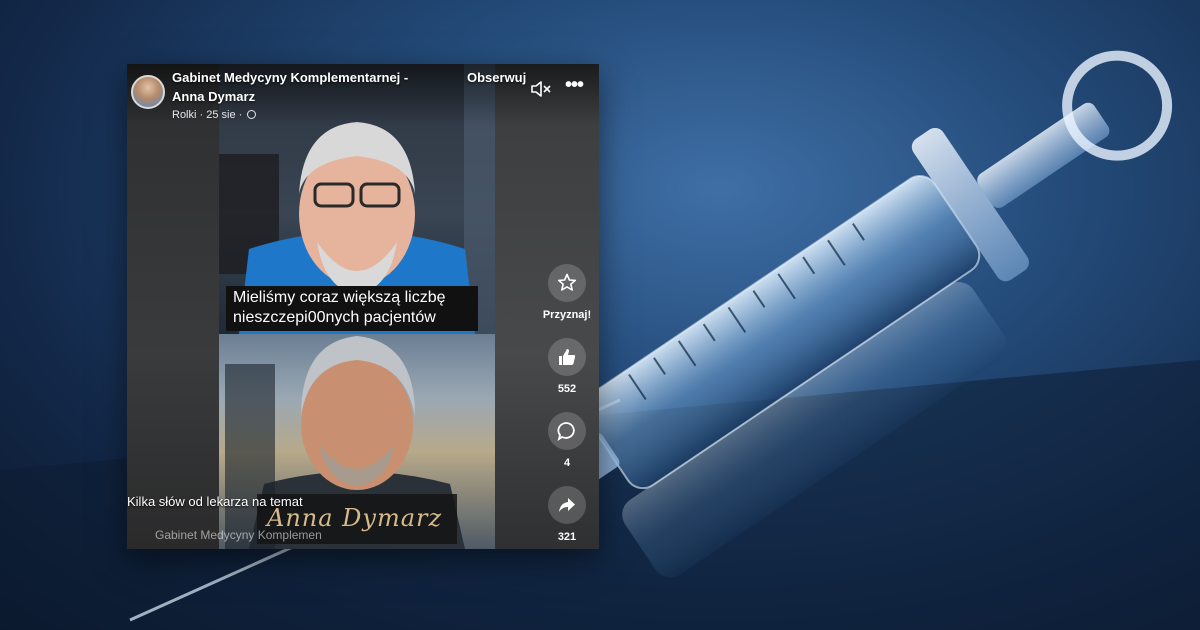 The width and height of the screenshot is (1200, 630). I want to click on follow-button: Obserwuj, so click(496, 78).